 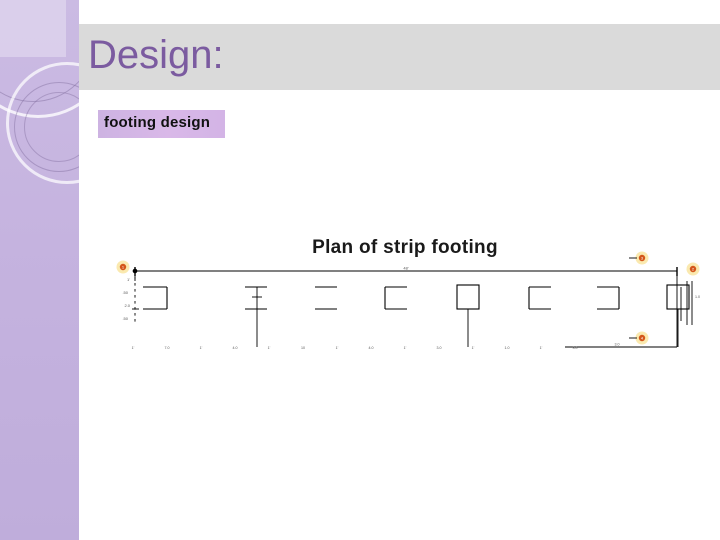 What do you see at coordinates (405, 268) in the screenshot?
I see `svg-text: 48'` at bounding box center [405, 268].